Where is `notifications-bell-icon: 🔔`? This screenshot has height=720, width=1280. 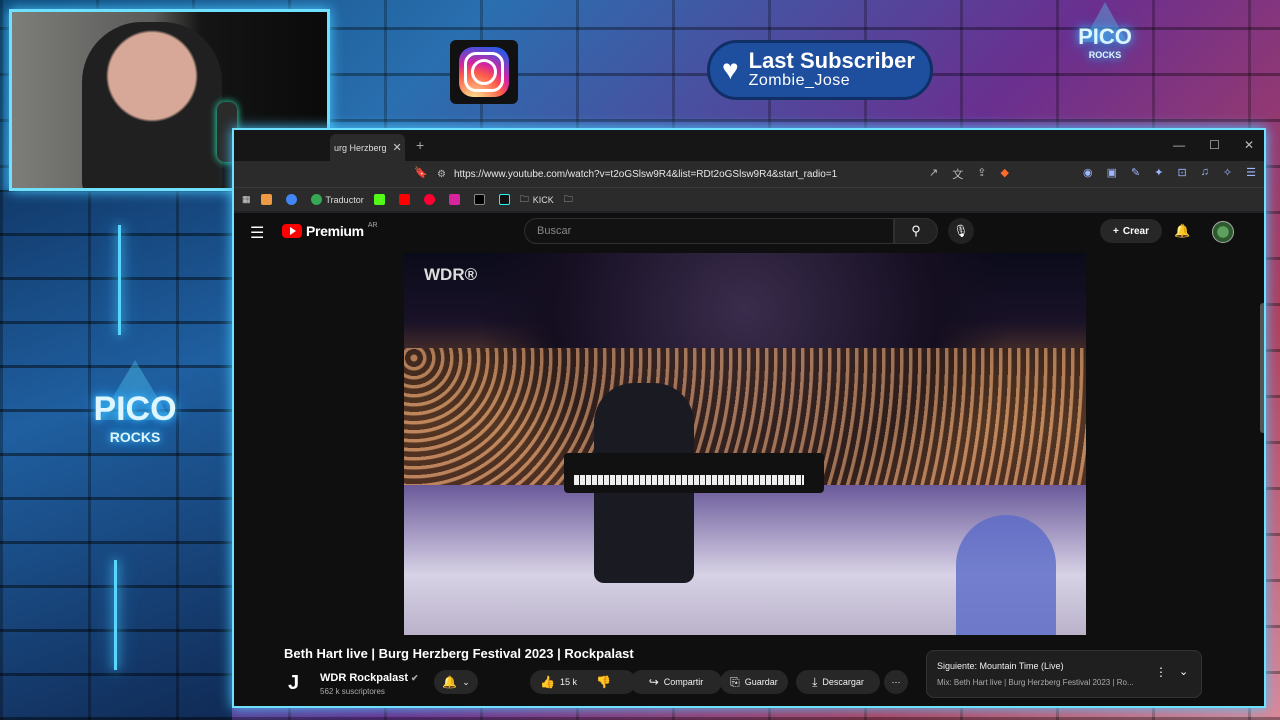
notifications-bell-icon: 🔔 is located at coordinates (1182, 231).